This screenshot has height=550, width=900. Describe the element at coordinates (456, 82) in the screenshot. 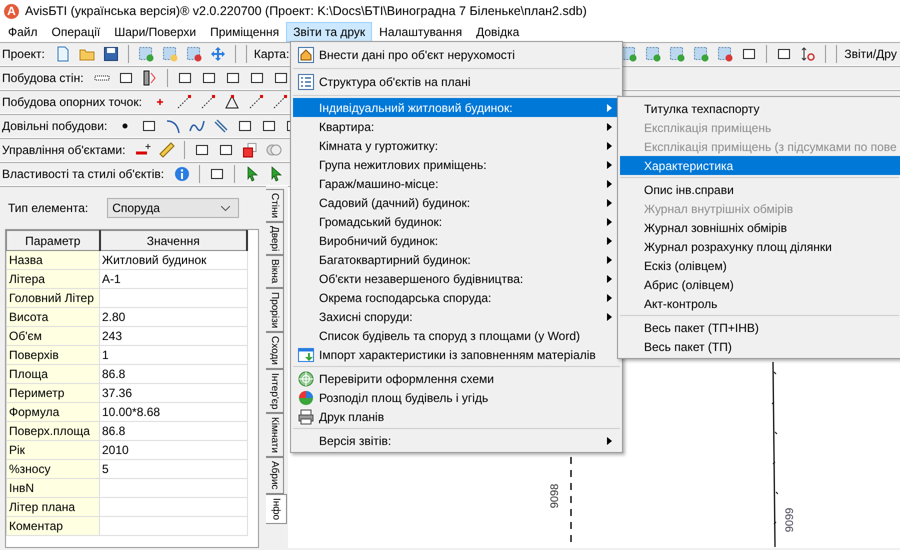

I see `menu-item: Структура об'єктів на плані` at that location.